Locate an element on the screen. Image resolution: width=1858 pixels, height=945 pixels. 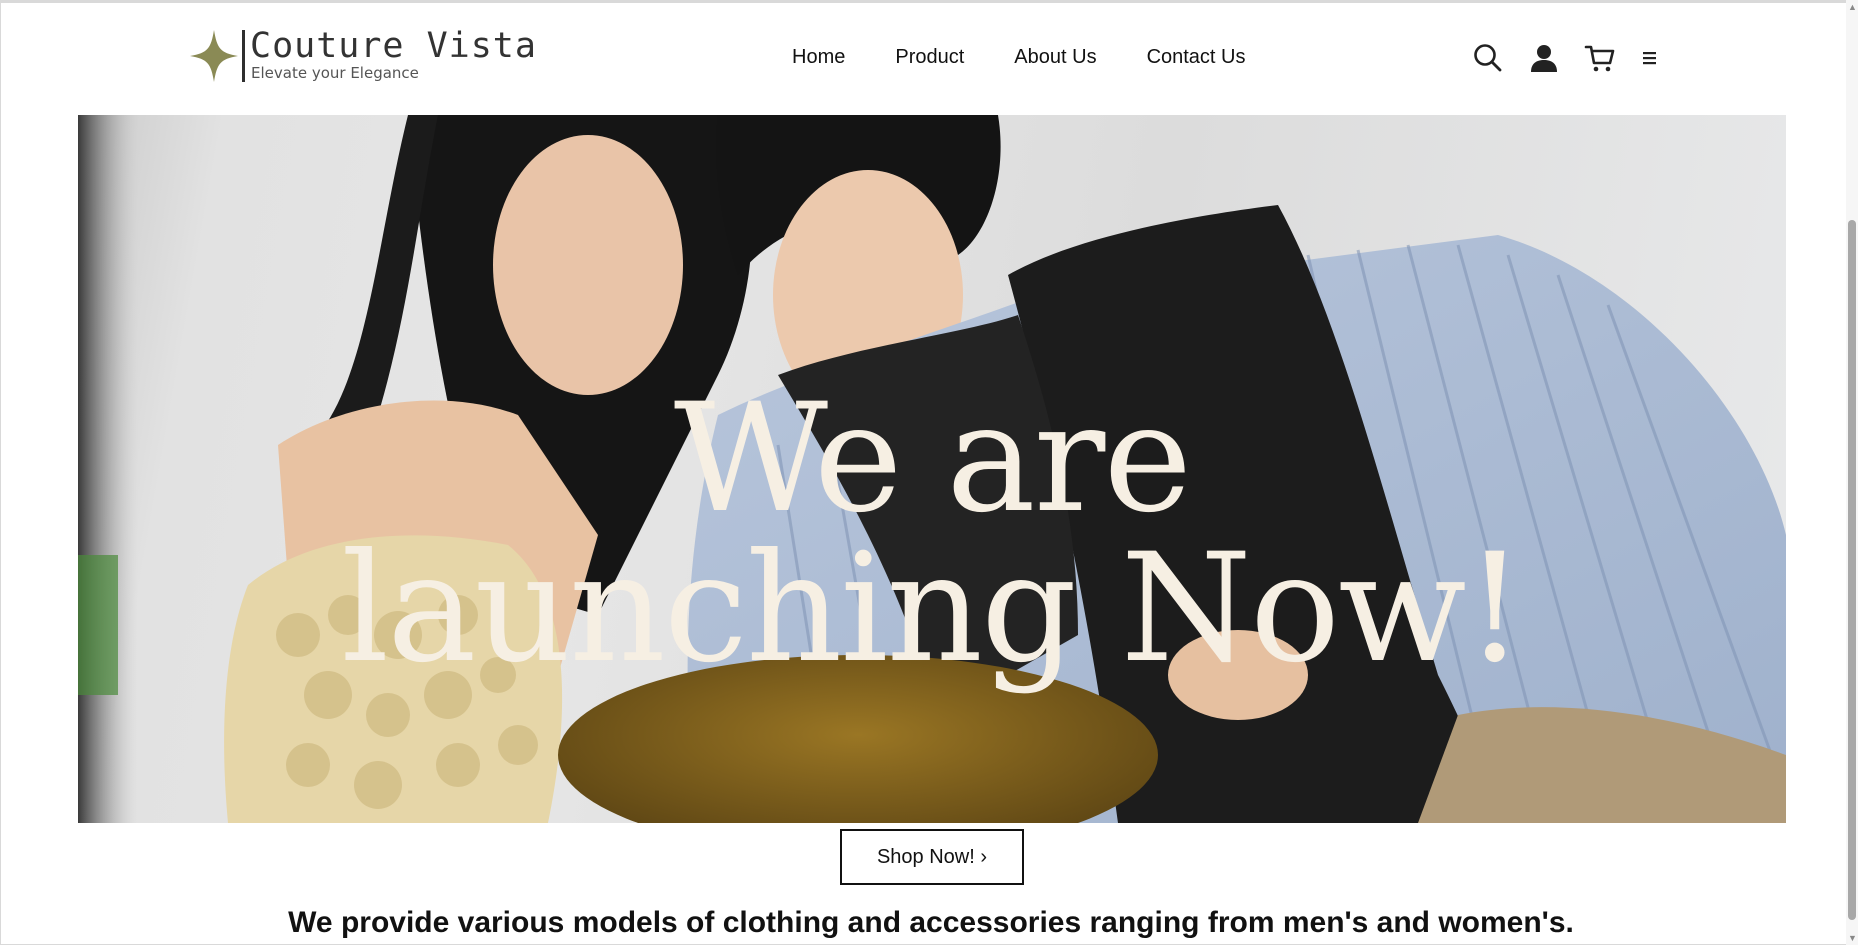
brand-name: Couture Vista is located at coordinates (393, 46).